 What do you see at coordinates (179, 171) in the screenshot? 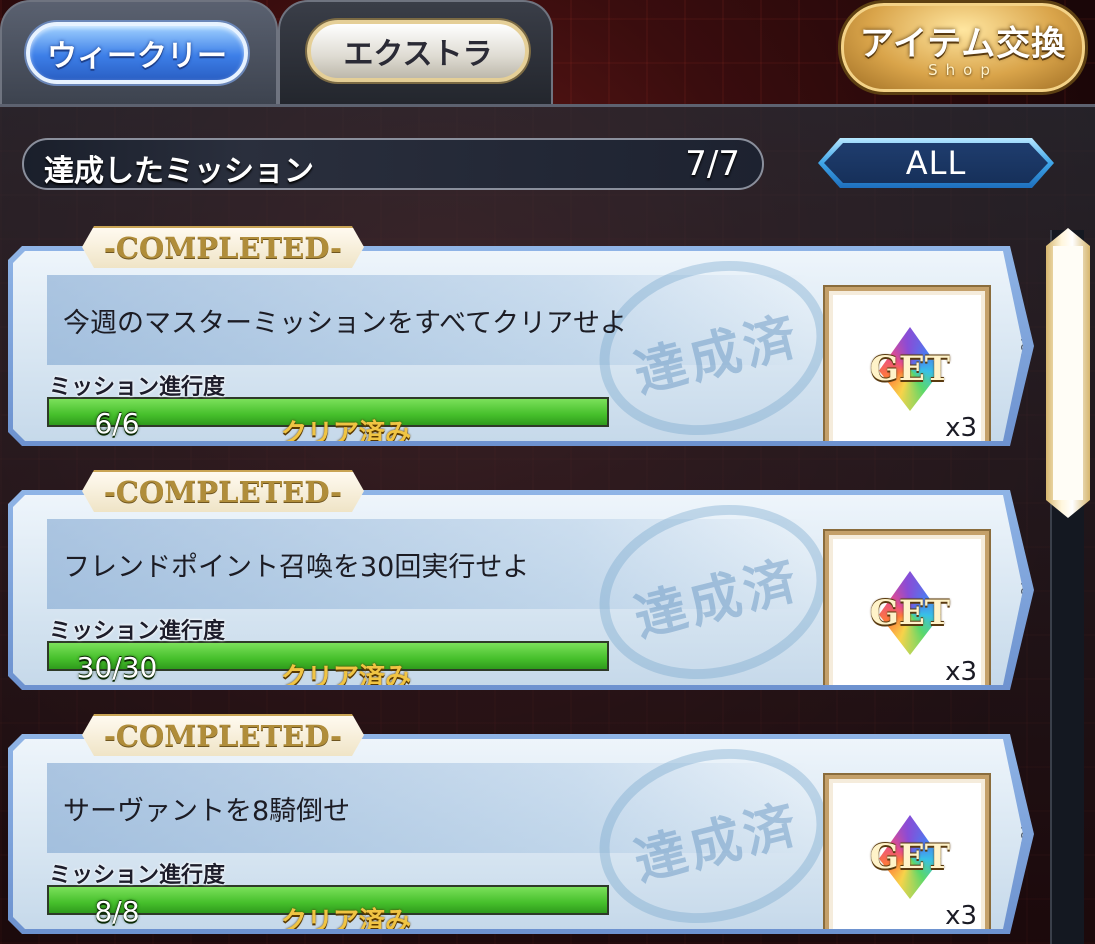
I see `achieved-missions-label: 達成したミッション` at bounding box center [179, 171].